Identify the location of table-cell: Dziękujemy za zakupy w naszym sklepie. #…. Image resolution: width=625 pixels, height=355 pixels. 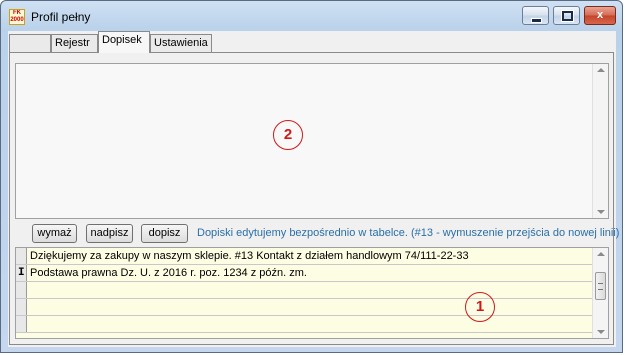
(249, 256).